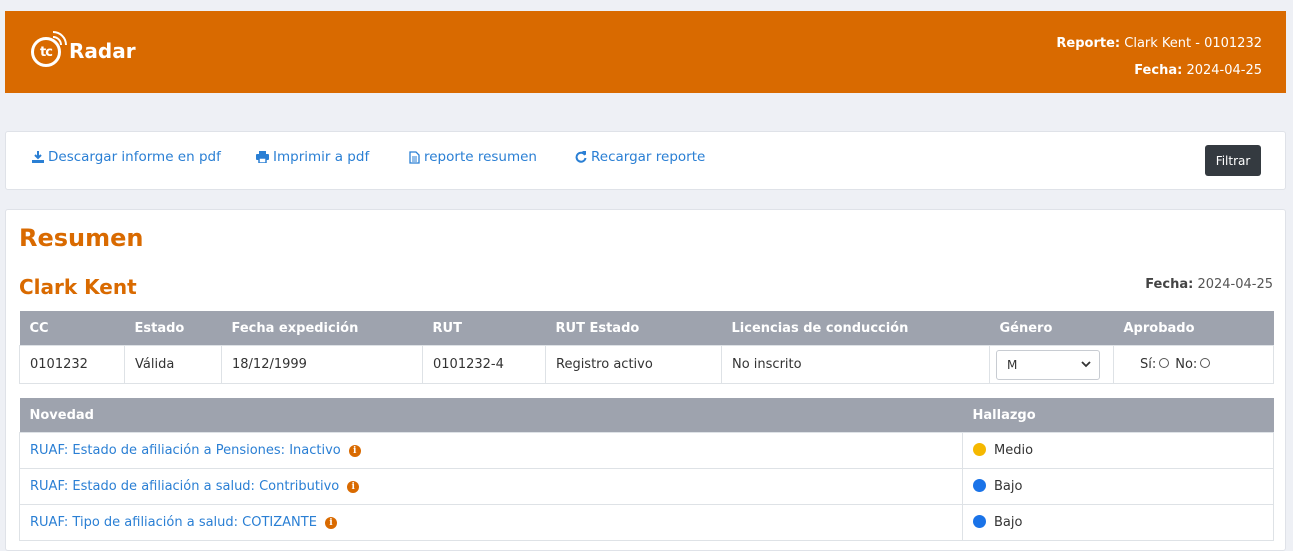 The width and height of the screenshot is (1293, 551). What do you see at coordinates (81, 238) in the screenshot?
I see `section-title: Resumen` at bounding box center [81, 238].